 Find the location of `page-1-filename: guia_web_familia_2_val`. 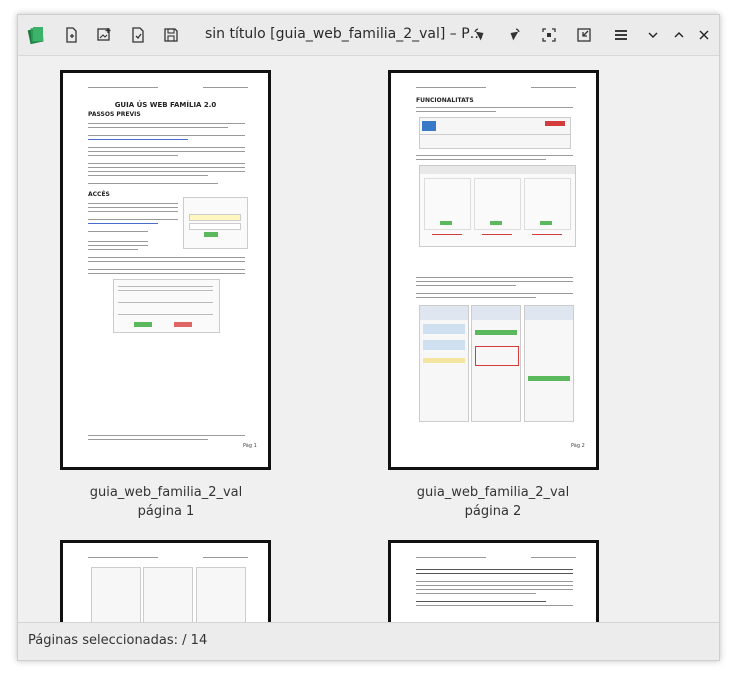

page-1-filename: guia_web_familia_2_val is located at coordinates (166, 492).